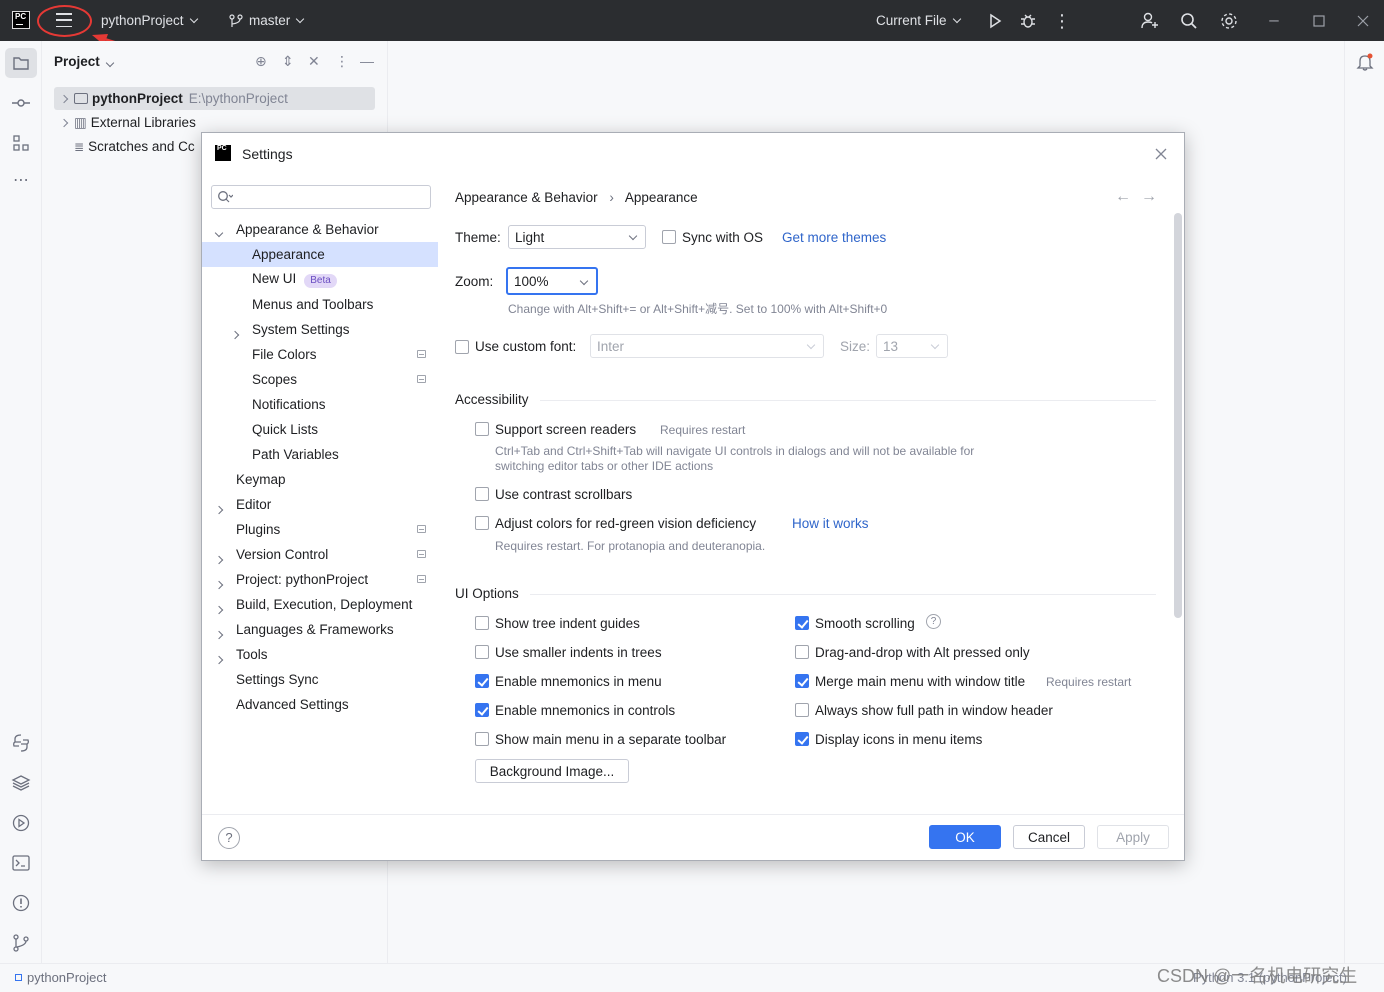  Describe the element at coordinates (1149, 197) in the screenshot. I see `forward-arrow-icon: →` at that location.